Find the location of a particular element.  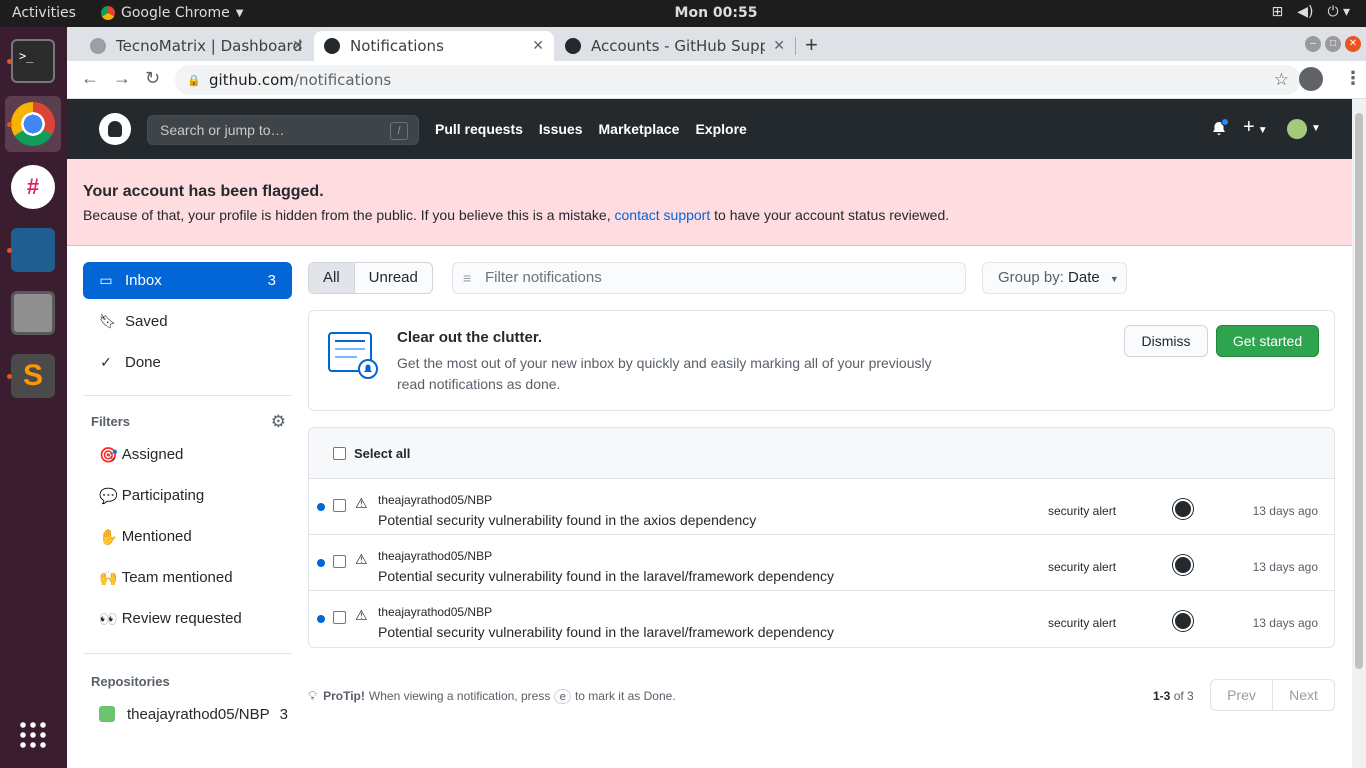

repo-count: 3 is located at coordinates (283, 714).